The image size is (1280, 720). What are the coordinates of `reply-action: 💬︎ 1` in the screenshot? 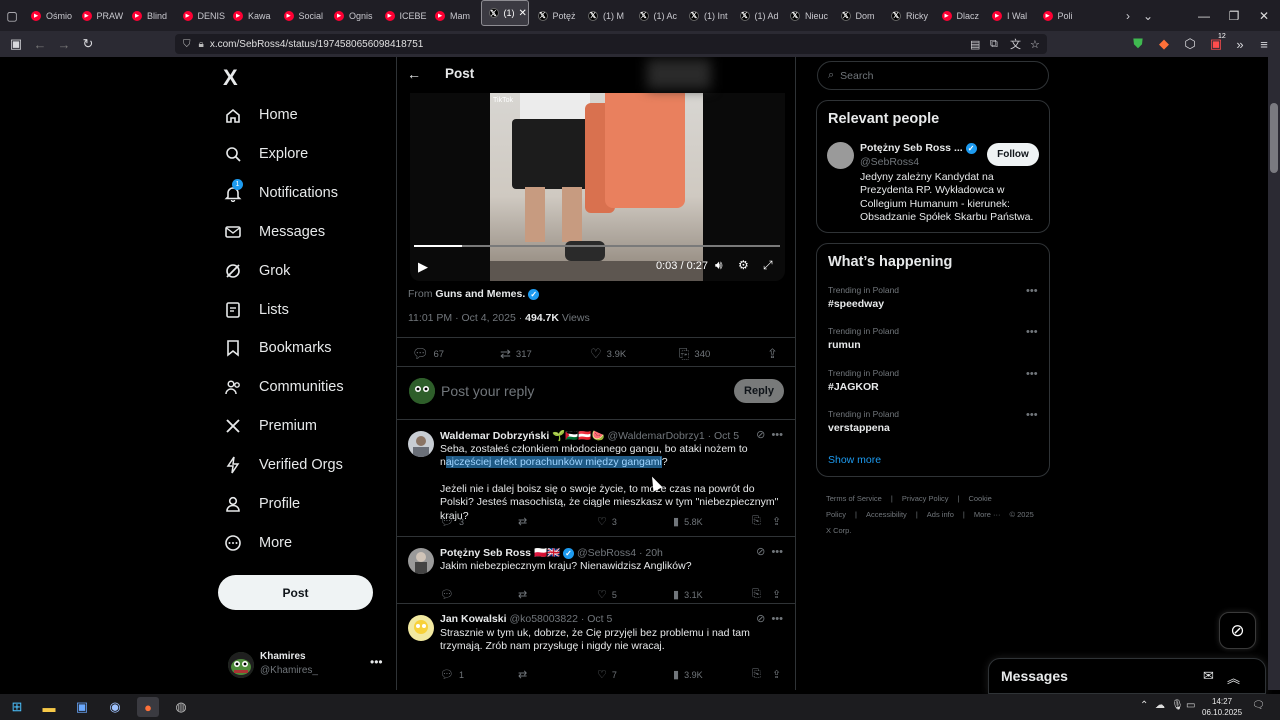 It's located at (452, 674).